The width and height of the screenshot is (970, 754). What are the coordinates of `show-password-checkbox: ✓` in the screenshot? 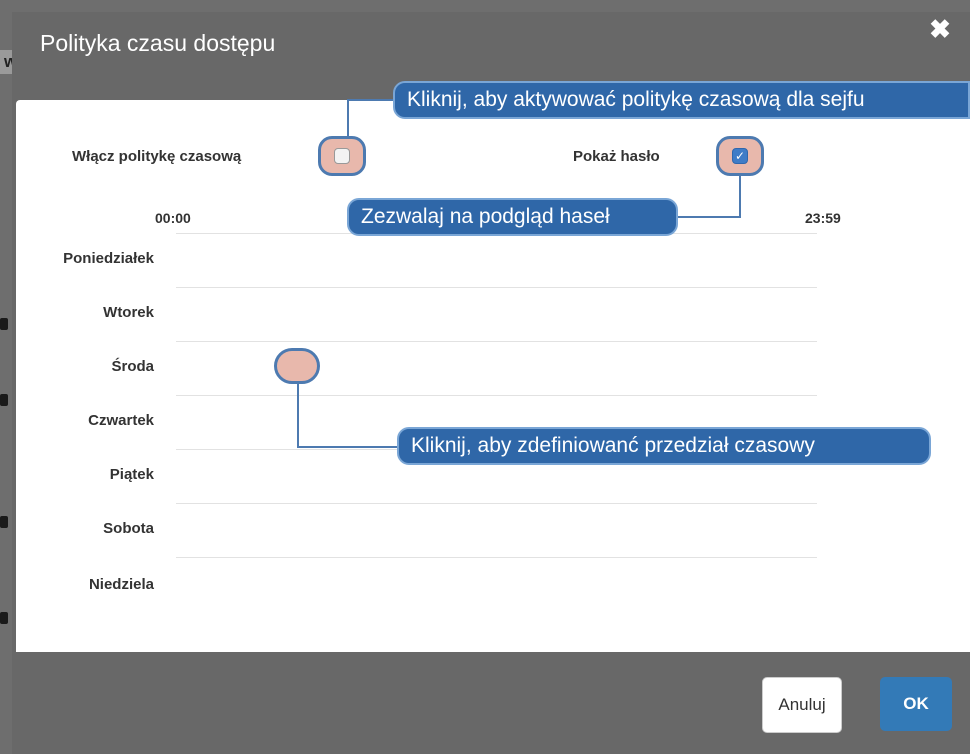 It's located at (740, 156).